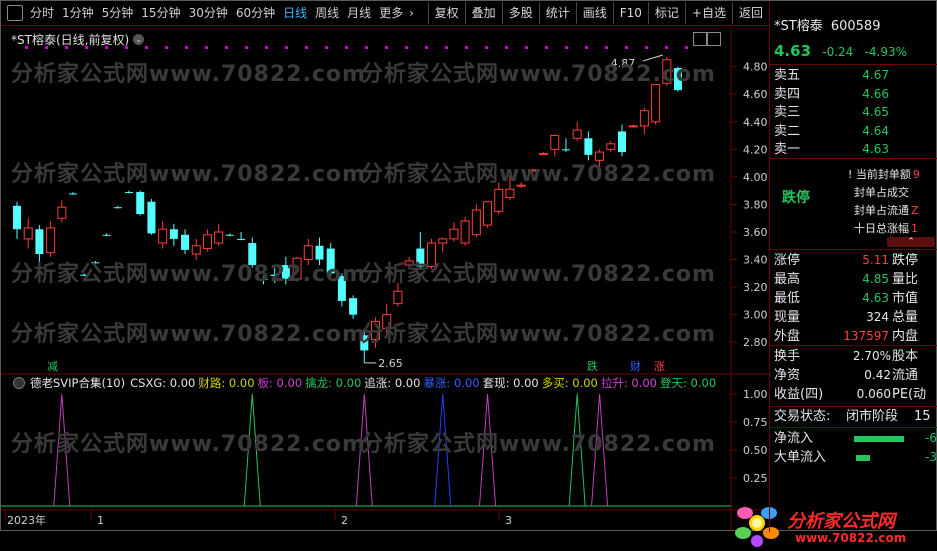 Image resolution: width=937 pixels, height=551 pixels. What do you see at coordinates (327, 13) in the screenshot?
I see `tab-period: 周线` at bounding box center [327, 13].